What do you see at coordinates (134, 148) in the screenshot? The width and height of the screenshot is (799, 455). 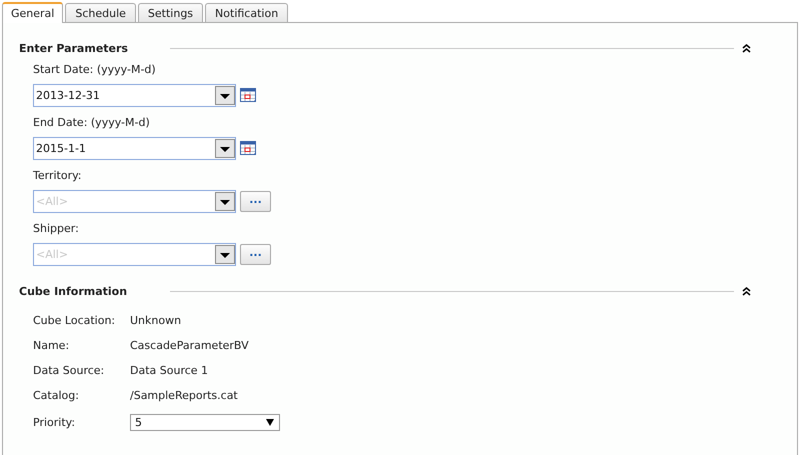 I see `date-combo-box: 2015-1-1` at bounding box center [134, 148].